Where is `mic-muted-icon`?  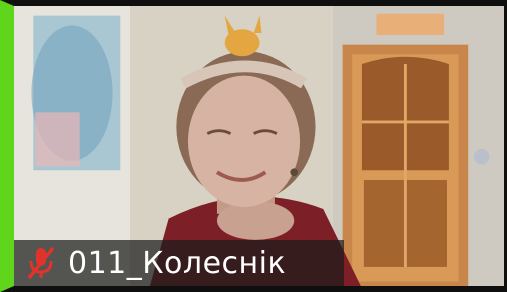
mic-muted-icon is located at coordinates (41, 263).